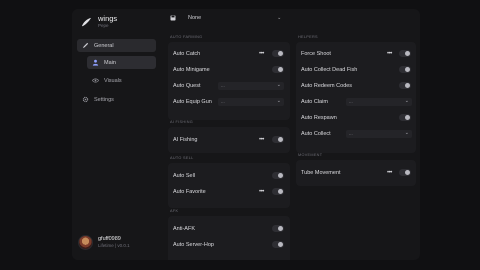 The image size is (480, 270). What do you see at coordinates (86, 22) in the screenshot?
I see `wing-logo-icon` at bounding box center [86, 22].